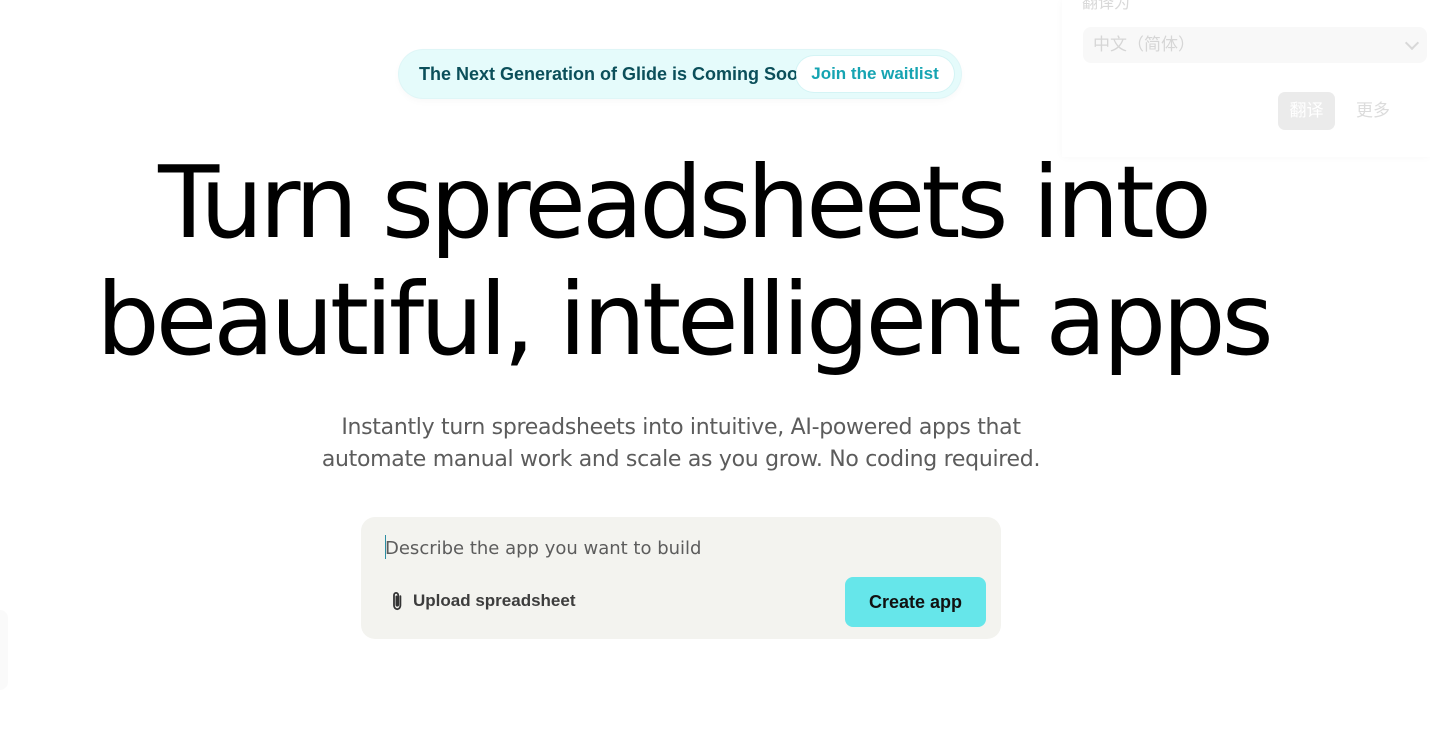  What do you see at coordinates (1255, 45) in the screenshot?
I see `language-select: 中文（简体）` at bounding box center [1255, 45].